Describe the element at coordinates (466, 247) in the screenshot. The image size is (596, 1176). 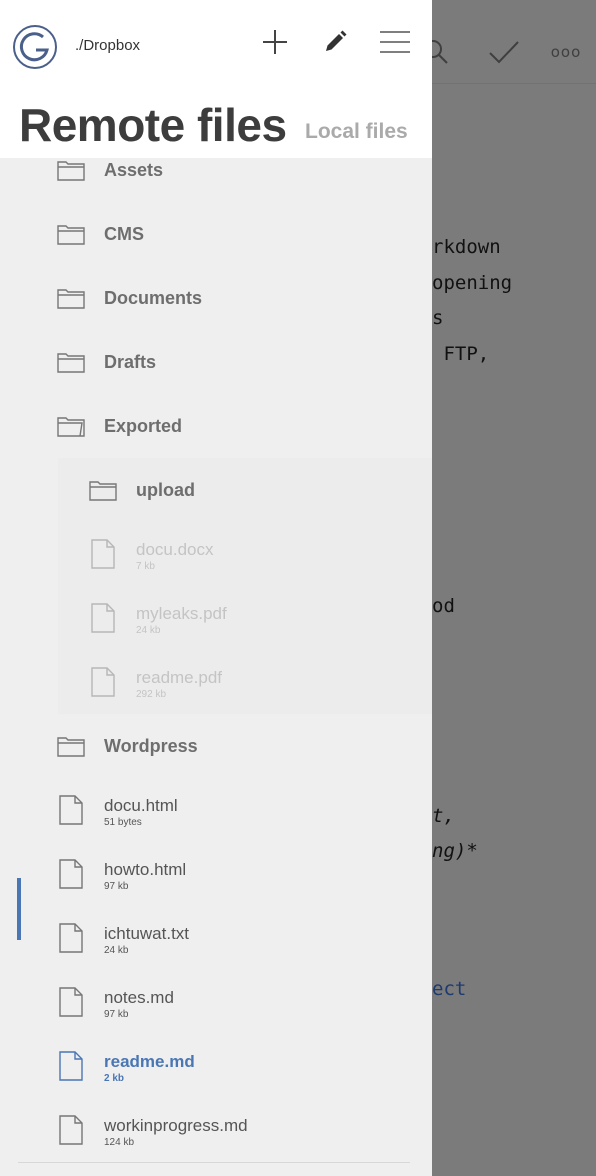
I see `editor-text-line: rkdown` at that location.